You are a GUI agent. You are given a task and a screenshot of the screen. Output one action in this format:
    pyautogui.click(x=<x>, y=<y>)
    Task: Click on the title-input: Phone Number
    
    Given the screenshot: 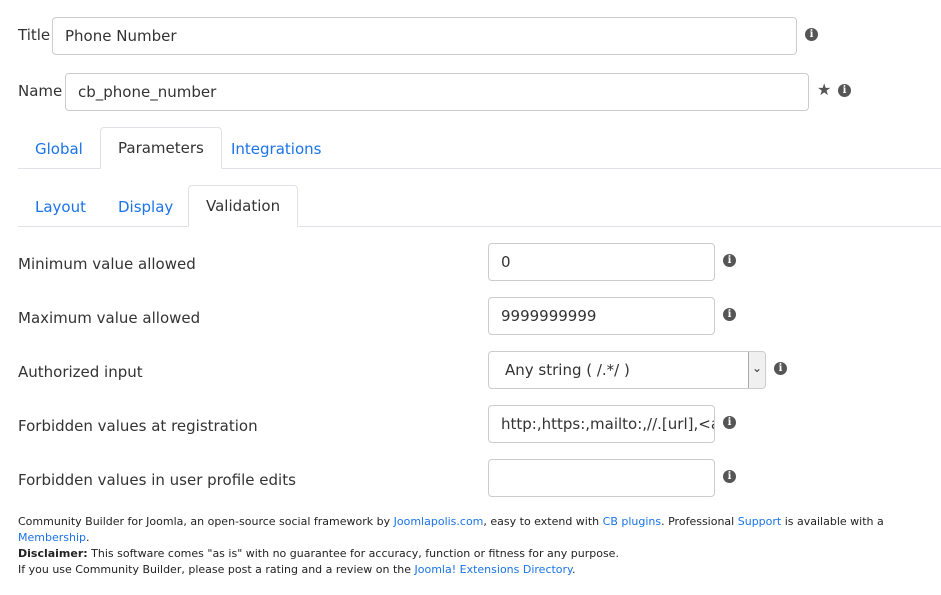 What is the action you would take?
    pyautogui.click(x=424, y=36)
    